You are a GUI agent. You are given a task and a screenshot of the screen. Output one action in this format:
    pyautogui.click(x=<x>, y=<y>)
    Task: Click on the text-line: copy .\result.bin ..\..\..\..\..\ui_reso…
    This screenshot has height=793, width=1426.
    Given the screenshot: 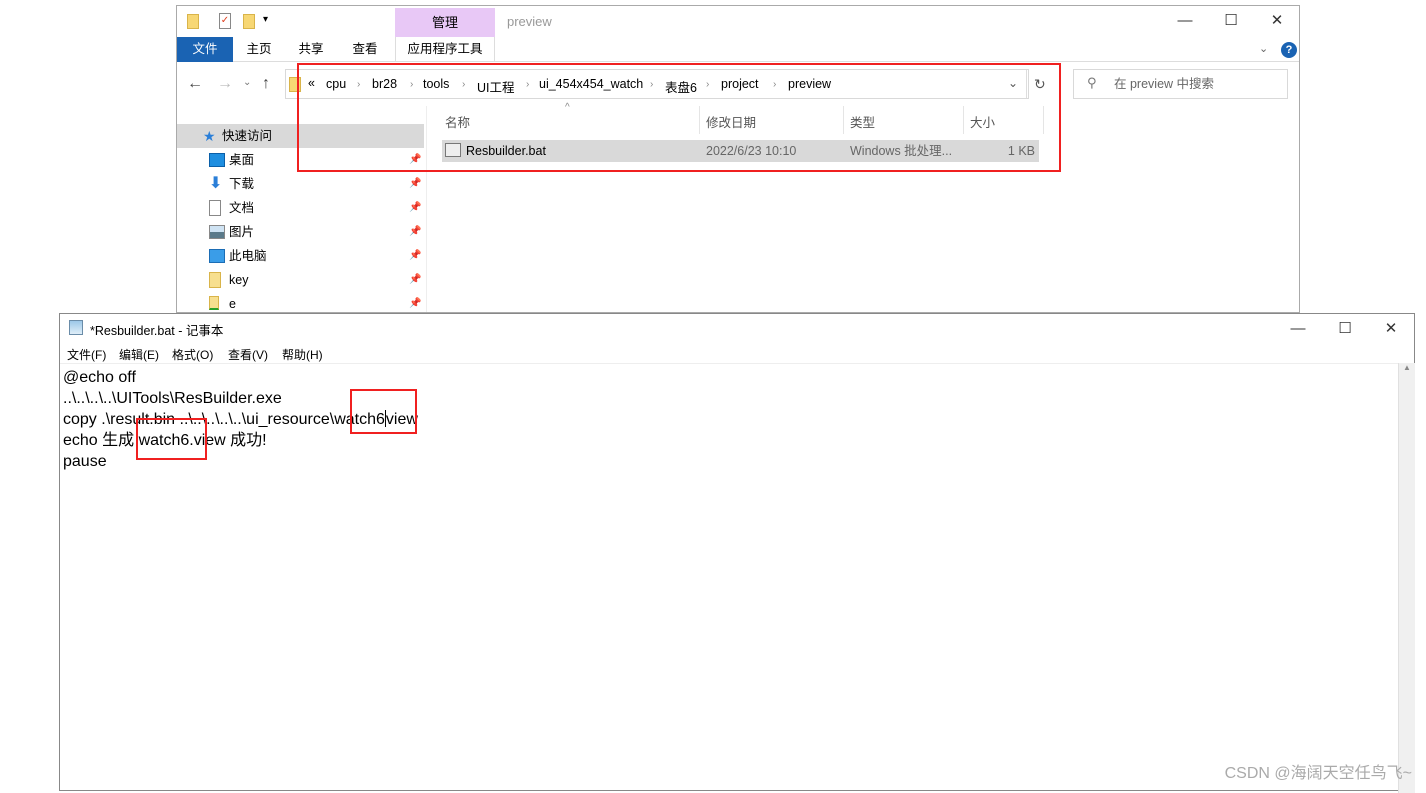 What is the action you would take?
    pyautogui.click(x=730, y=419)
    